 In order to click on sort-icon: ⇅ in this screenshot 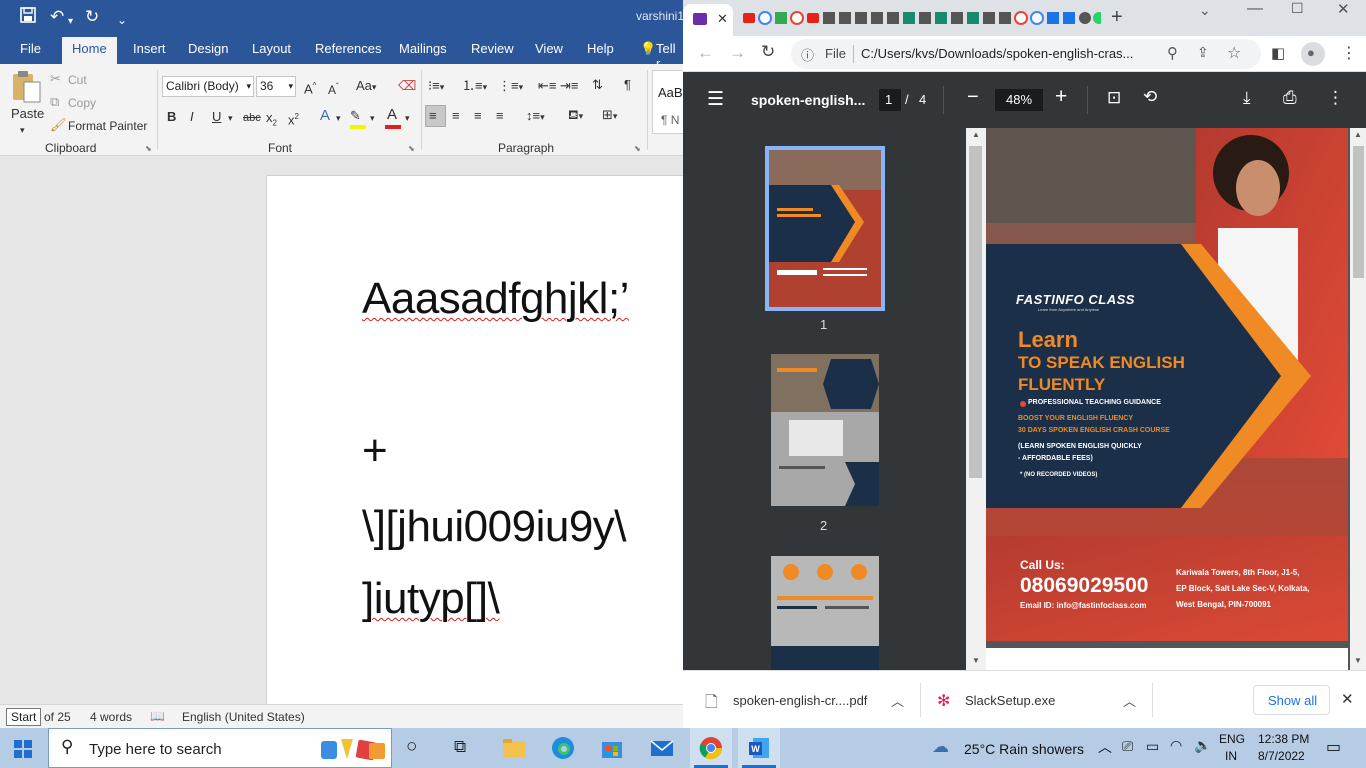, I will do `click(597, 85)`.